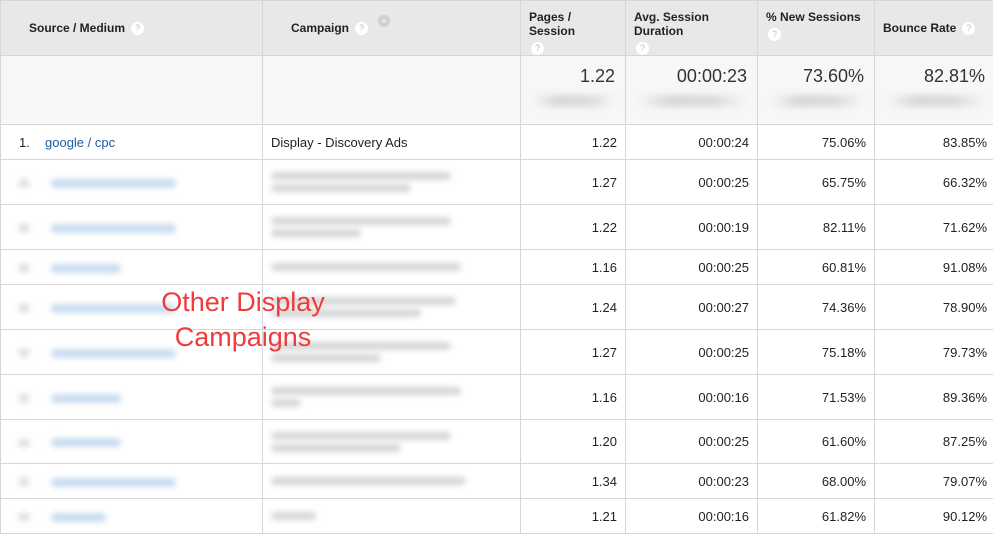 The height and width of the screenshot is (534, 993). What do you see at coordinates (816, 267) in the screenshot?
I see `new-sessions-cell: 60.81%` at bounding box center [816, 267].